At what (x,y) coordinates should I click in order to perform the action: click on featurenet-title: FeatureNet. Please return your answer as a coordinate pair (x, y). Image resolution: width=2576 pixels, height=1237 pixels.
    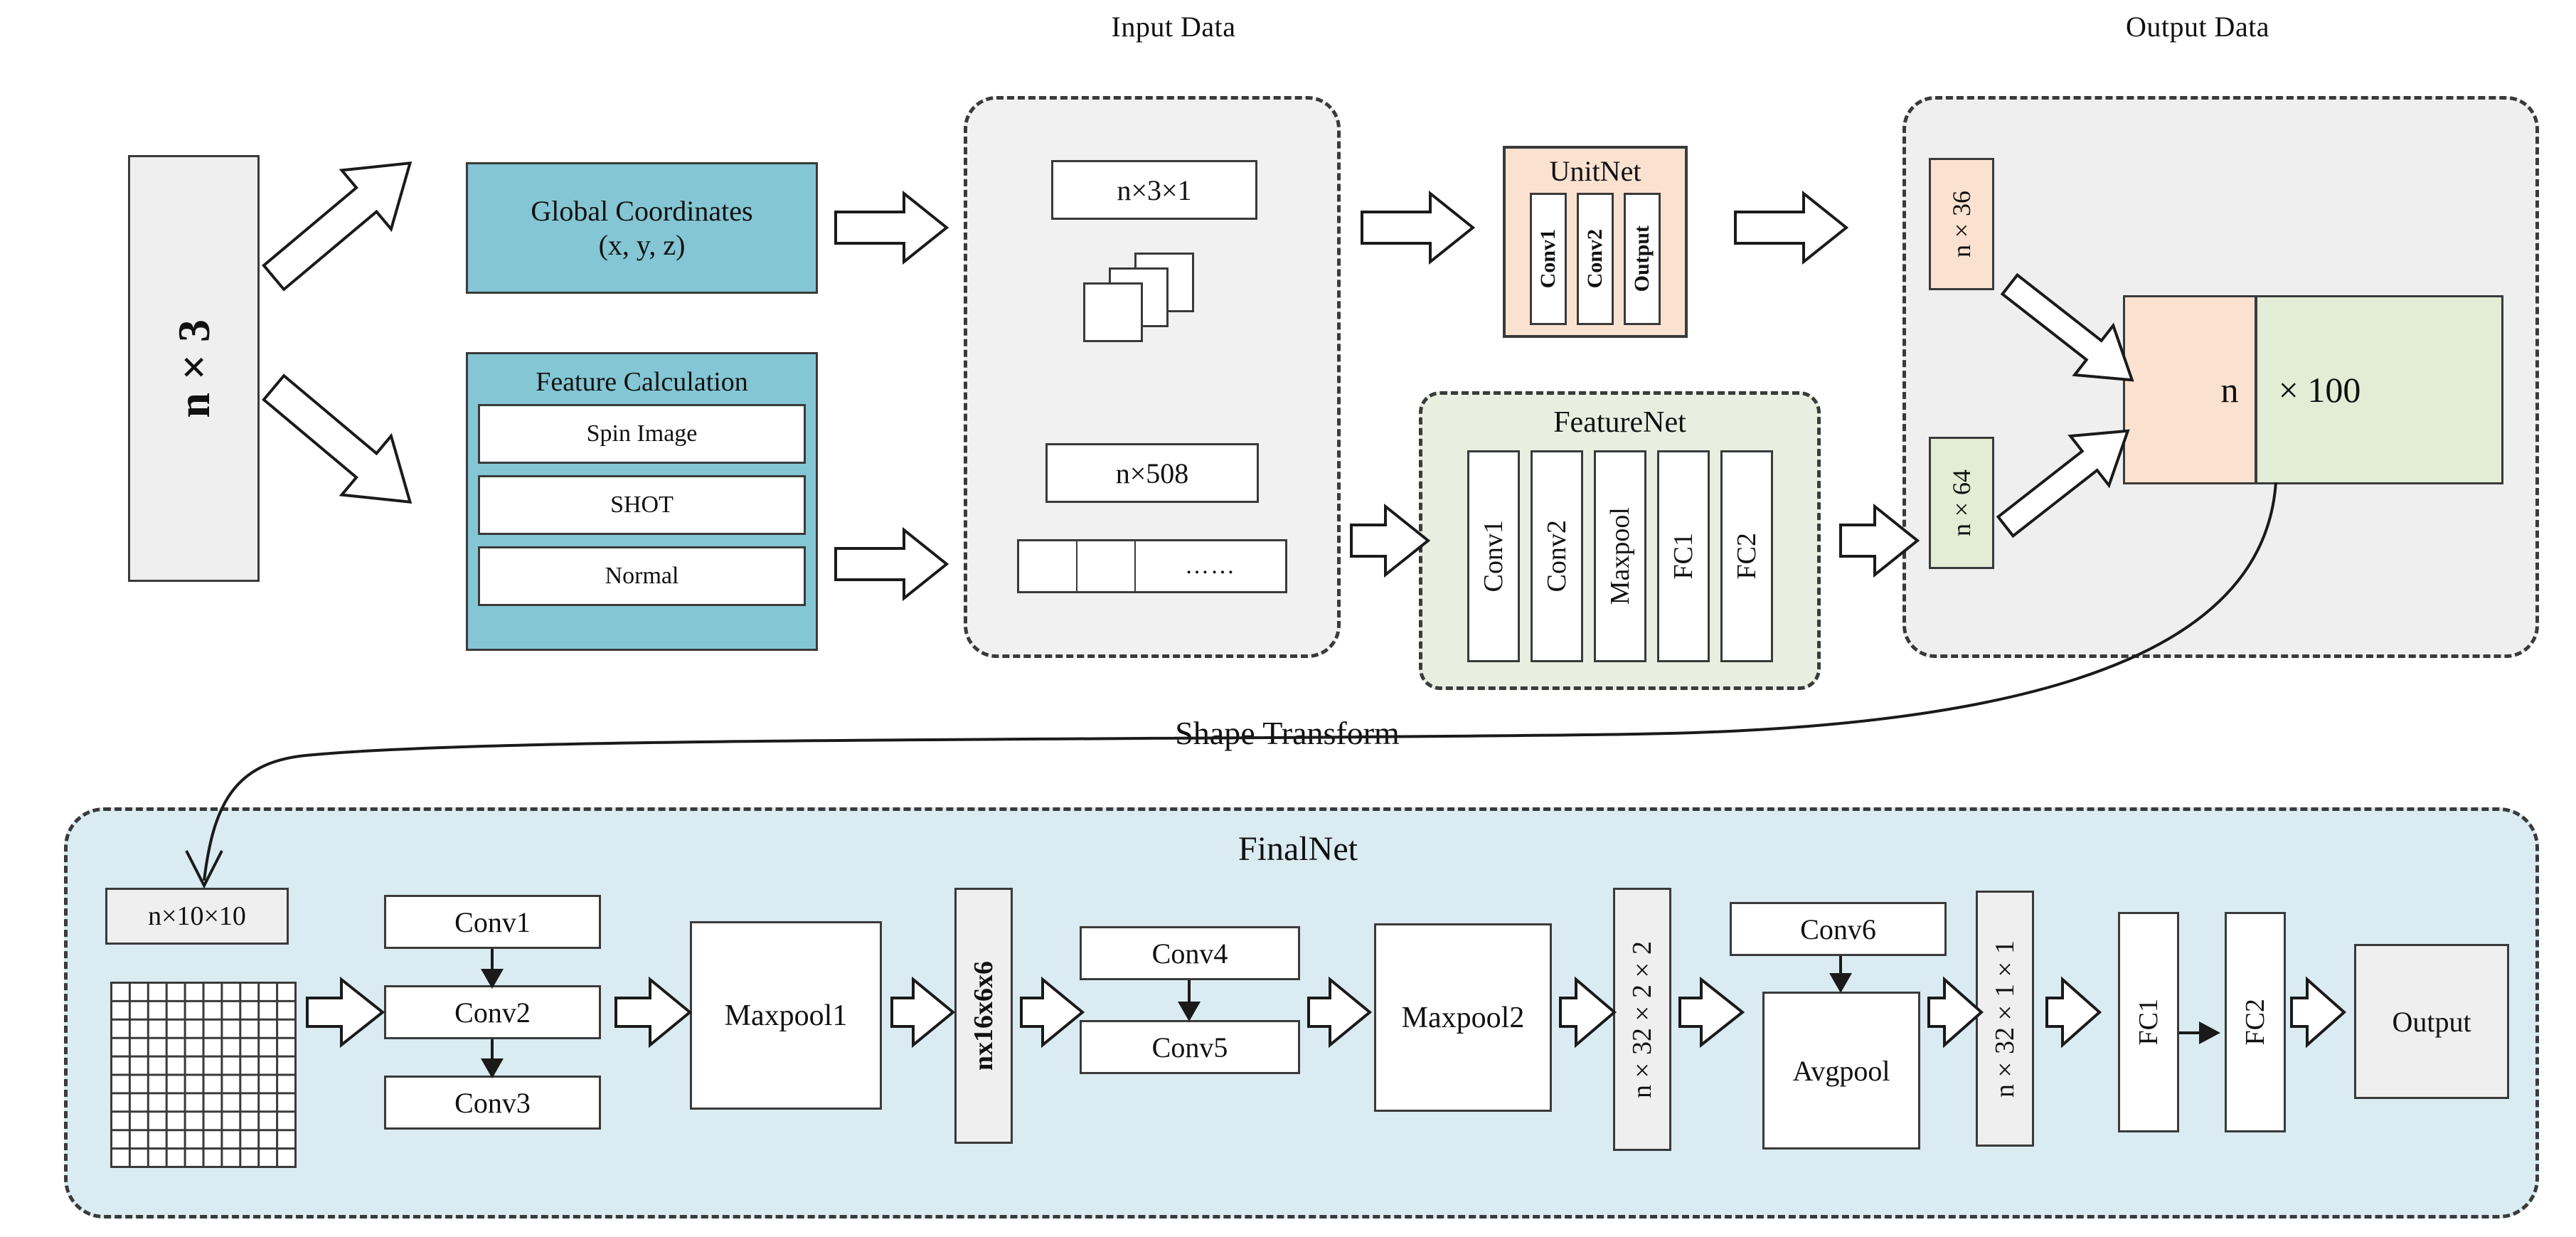
    Looking at the image, I should click on (1619, 422).